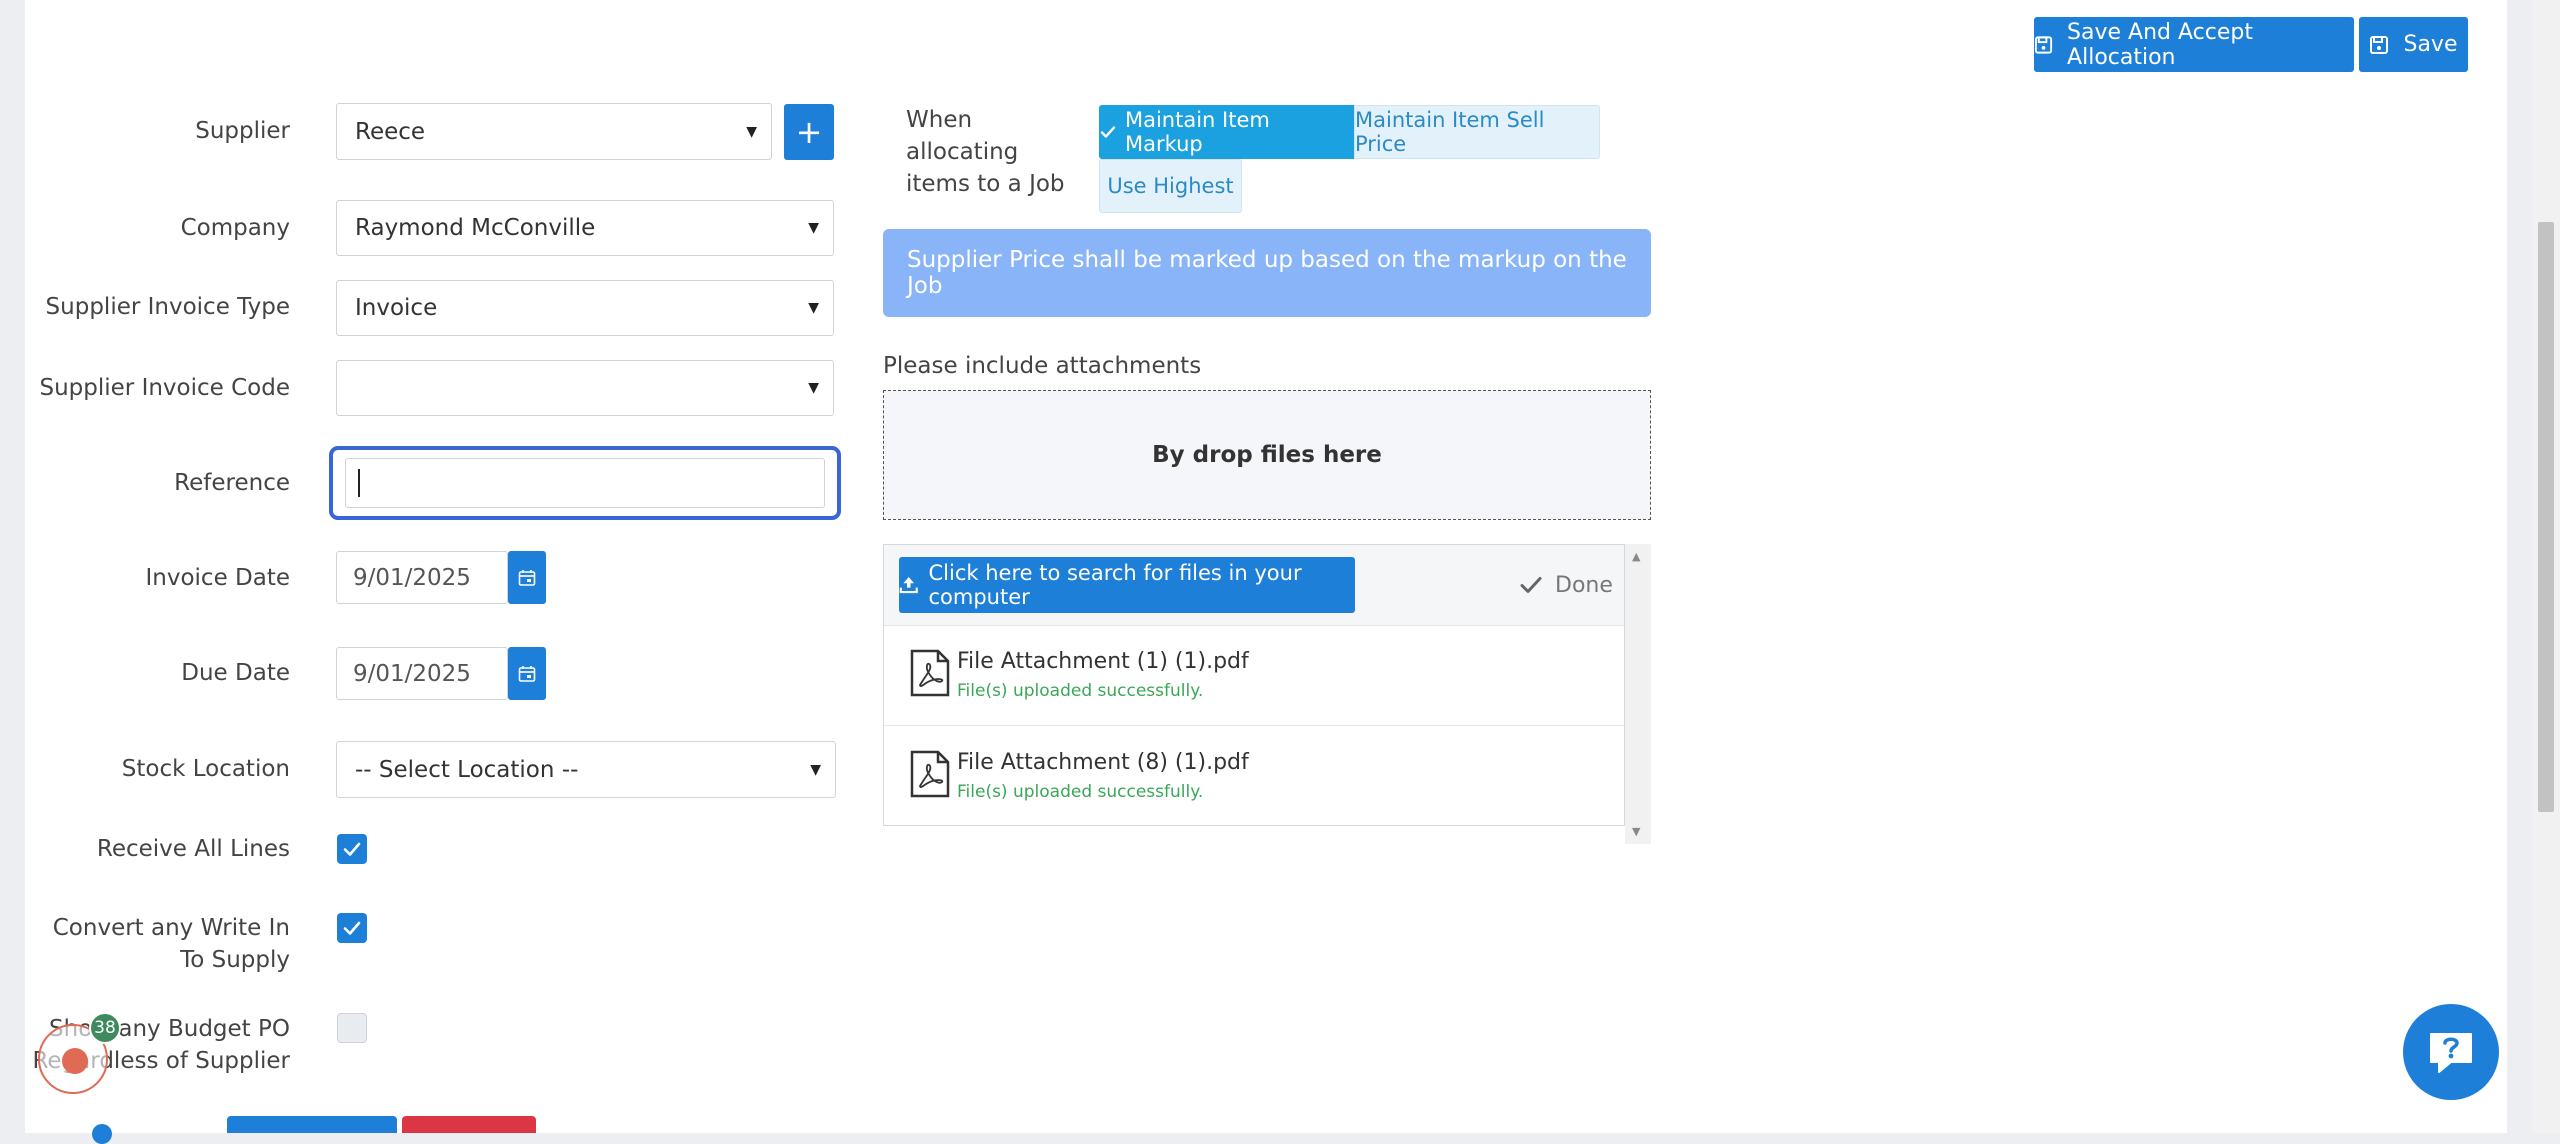 This screenshot has height=1144, width=2560. What do you see at coordinates (554, 131) in the screenshot?
I see `supplier-select: Reece ▼` at bounding box center [554, 131].